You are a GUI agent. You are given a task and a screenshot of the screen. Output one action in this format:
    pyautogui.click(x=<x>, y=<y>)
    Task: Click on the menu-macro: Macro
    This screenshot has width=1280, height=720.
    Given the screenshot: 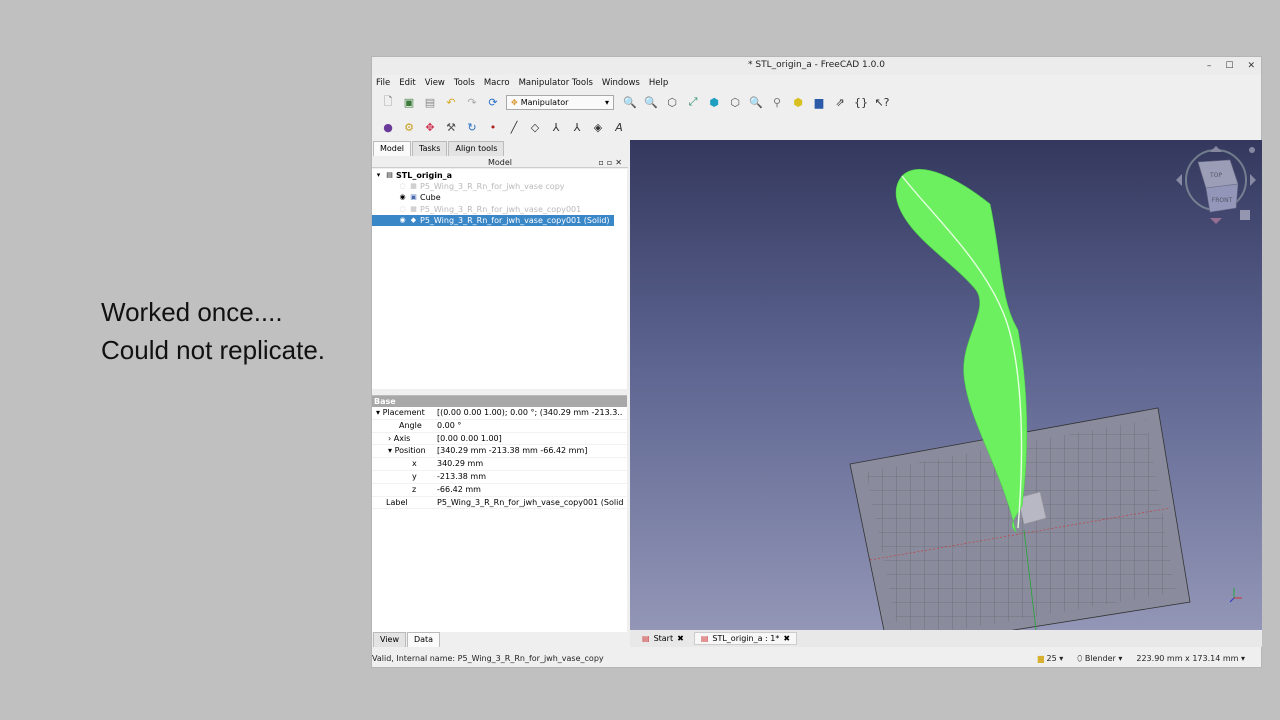 What is the action you would take?
    pyautogui.click(x=497, y=83)
    